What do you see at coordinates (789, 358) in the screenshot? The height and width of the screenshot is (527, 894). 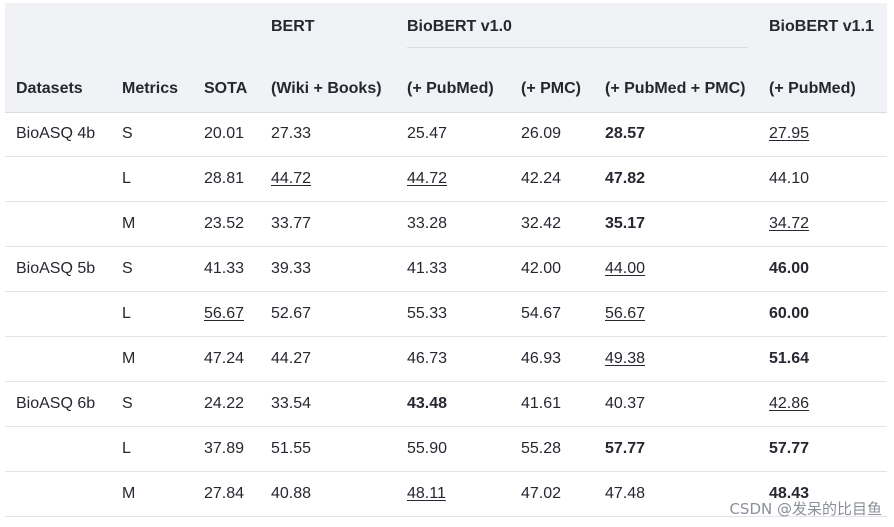 I see `table-cell: 51.64` at bounding box center [789, 358].